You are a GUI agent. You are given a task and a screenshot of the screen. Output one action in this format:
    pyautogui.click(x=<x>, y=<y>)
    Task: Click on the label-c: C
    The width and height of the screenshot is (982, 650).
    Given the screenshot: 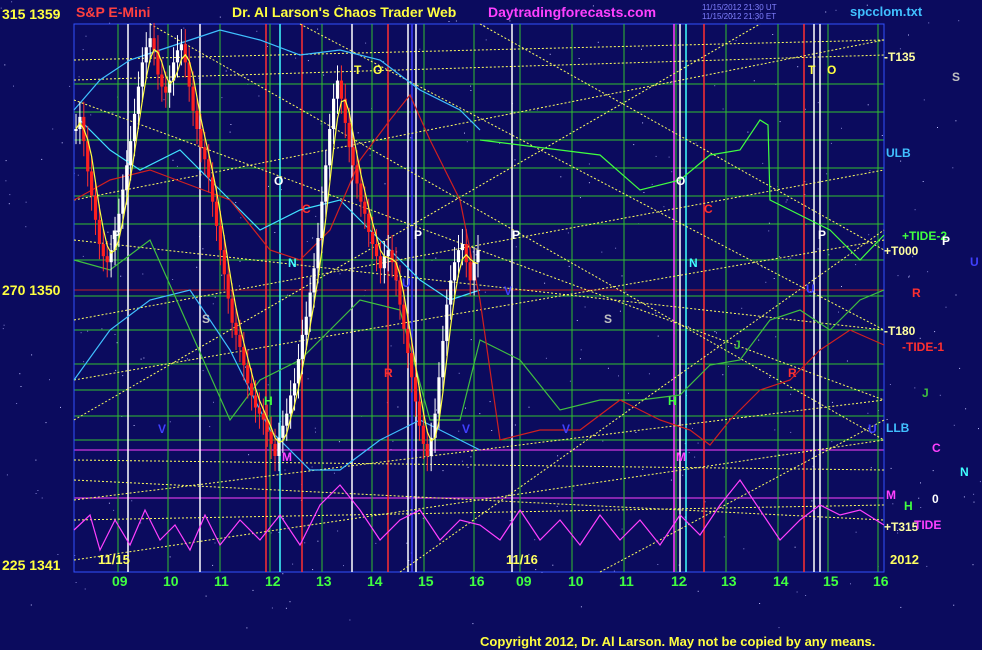 What is the action you would take?
    pyautogui.click(x=936, y=448)
    